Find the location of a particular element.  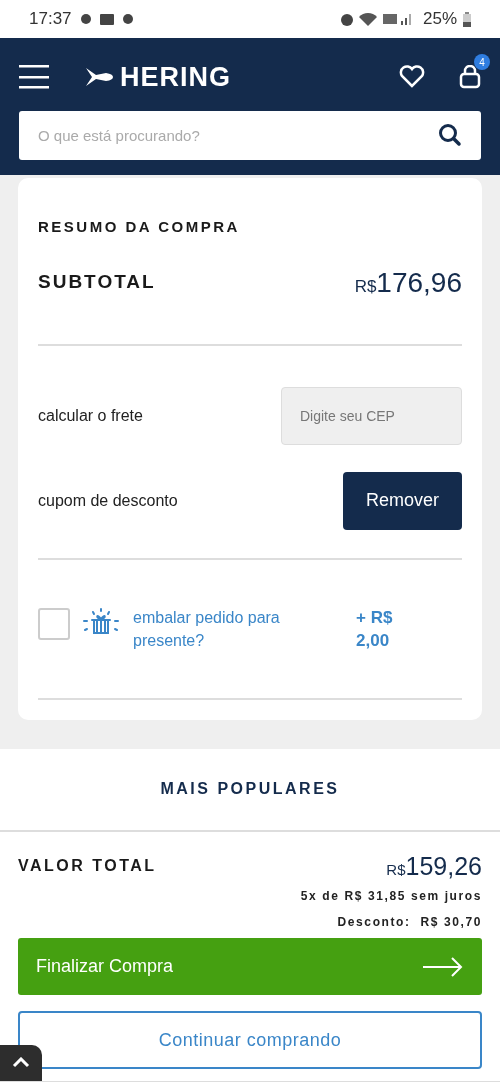

total-value: 159,26 is located at coordinates (443, 866).